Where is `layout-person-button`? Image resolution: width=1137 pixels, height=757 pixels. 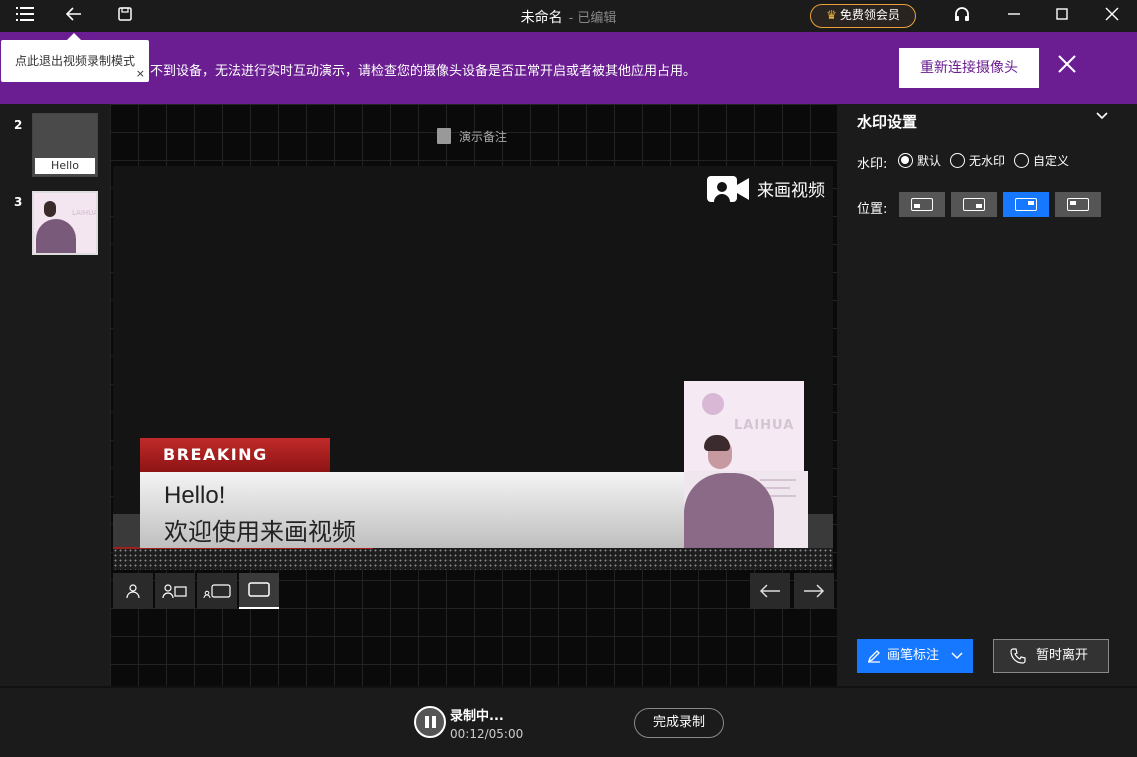 layout-person-button is located at coordinates (133, 591).